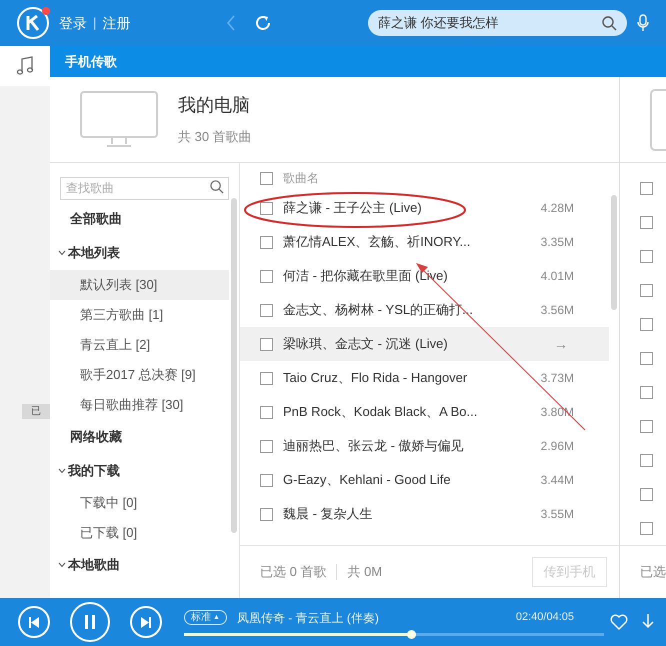 This screenshot has width=666, height=646. What do you see at coordinates (557, 208) in the screenshot?
I see `file-size: 4.28M` at bounding box center [557, 208].